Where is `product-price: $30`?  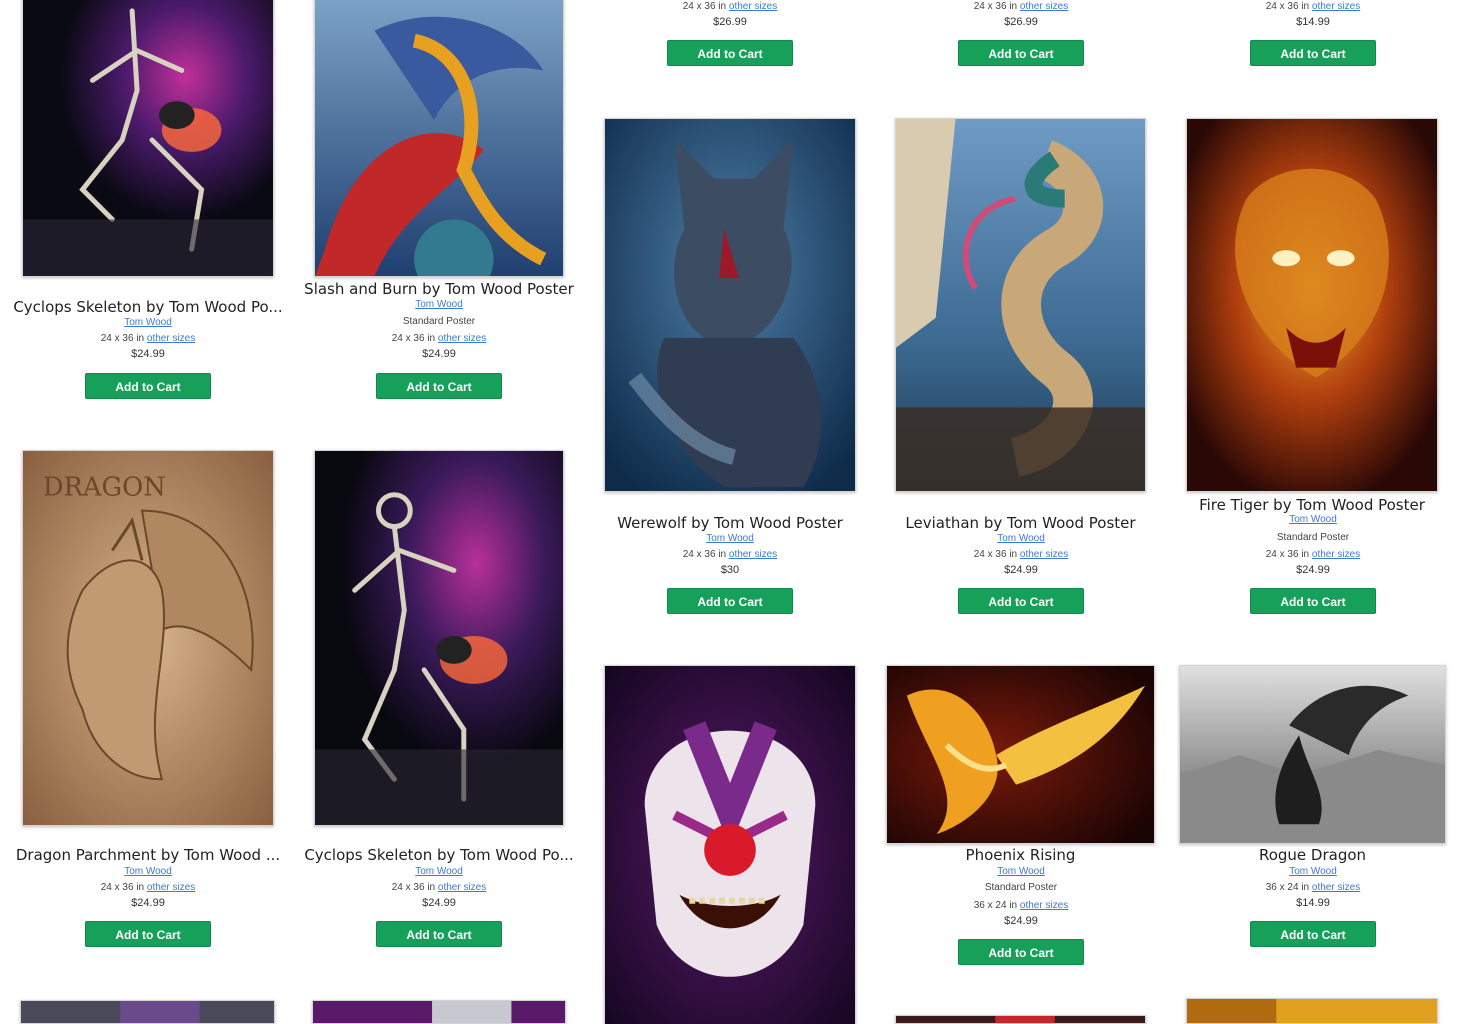 product-price: $30 is located at coordinates (730, 570).